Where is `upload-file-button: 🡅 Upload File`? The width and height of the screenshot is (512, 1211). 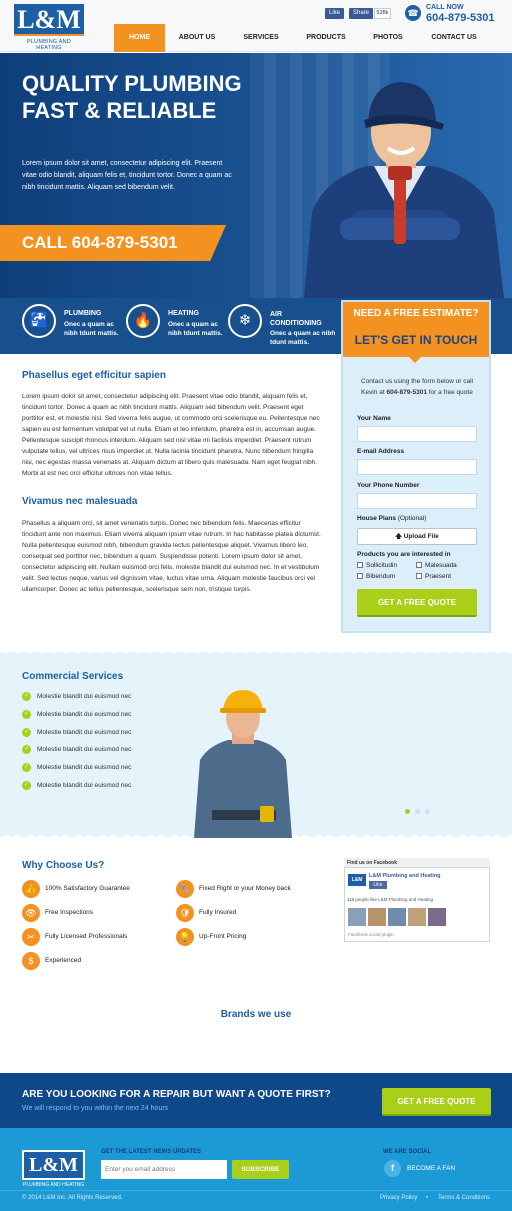 upload-file-button: 🡅 Upload File is located at coordinates (417, 536).